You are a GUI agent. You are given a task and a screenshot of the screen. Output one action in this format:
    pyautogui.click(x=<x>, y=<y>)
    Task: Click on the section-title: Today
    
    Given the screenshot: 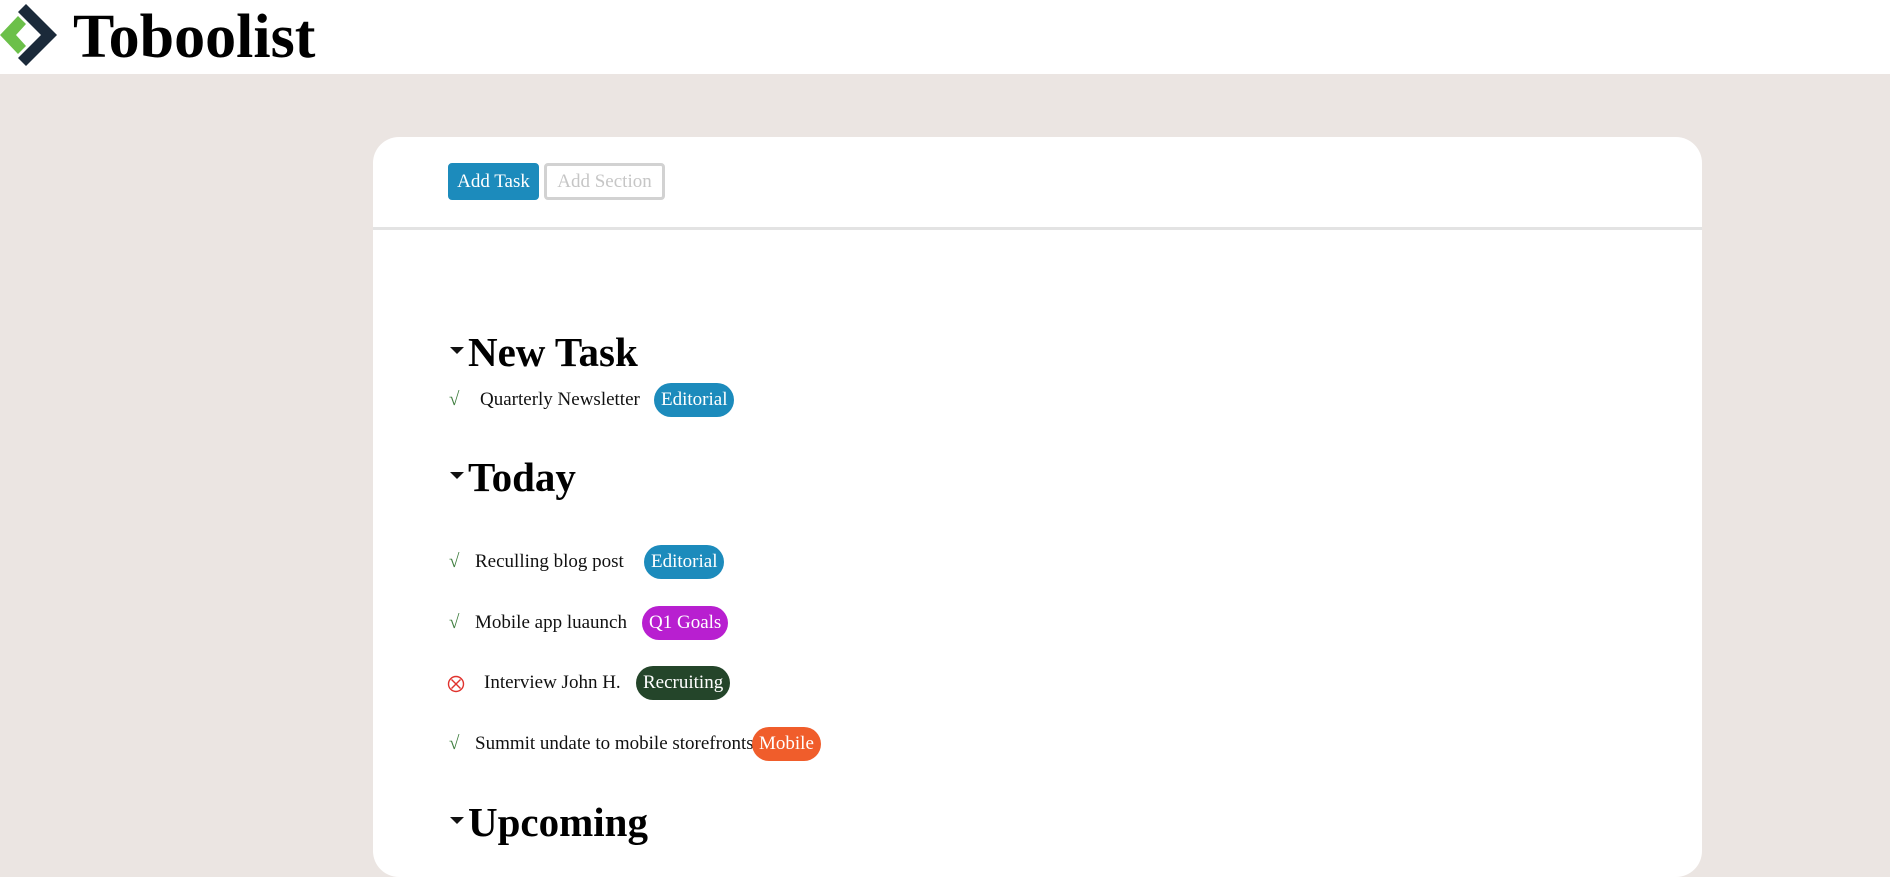 What is the action you would take?
    pyautogui.click(x=522, y=477)
    